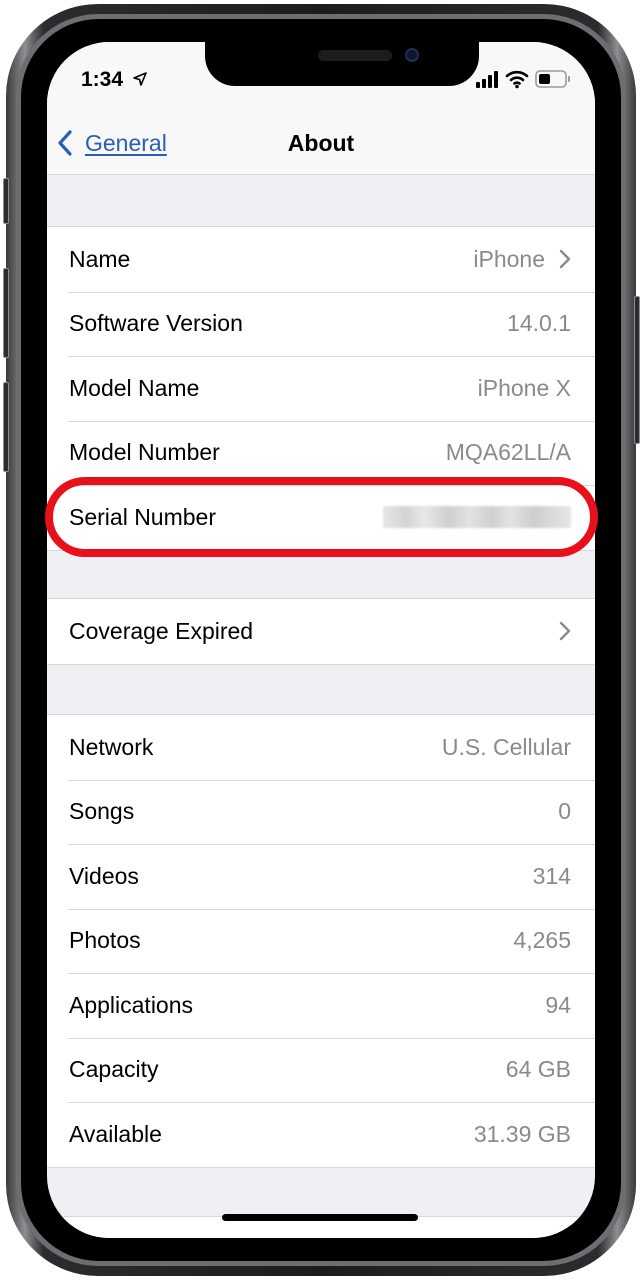 Image resolution: width=642 pixels, height=1280 pixels. What do you see at coordinates (552, 79) in the screenshot?
I see `battery-icon` at bounding box center [552, 79].